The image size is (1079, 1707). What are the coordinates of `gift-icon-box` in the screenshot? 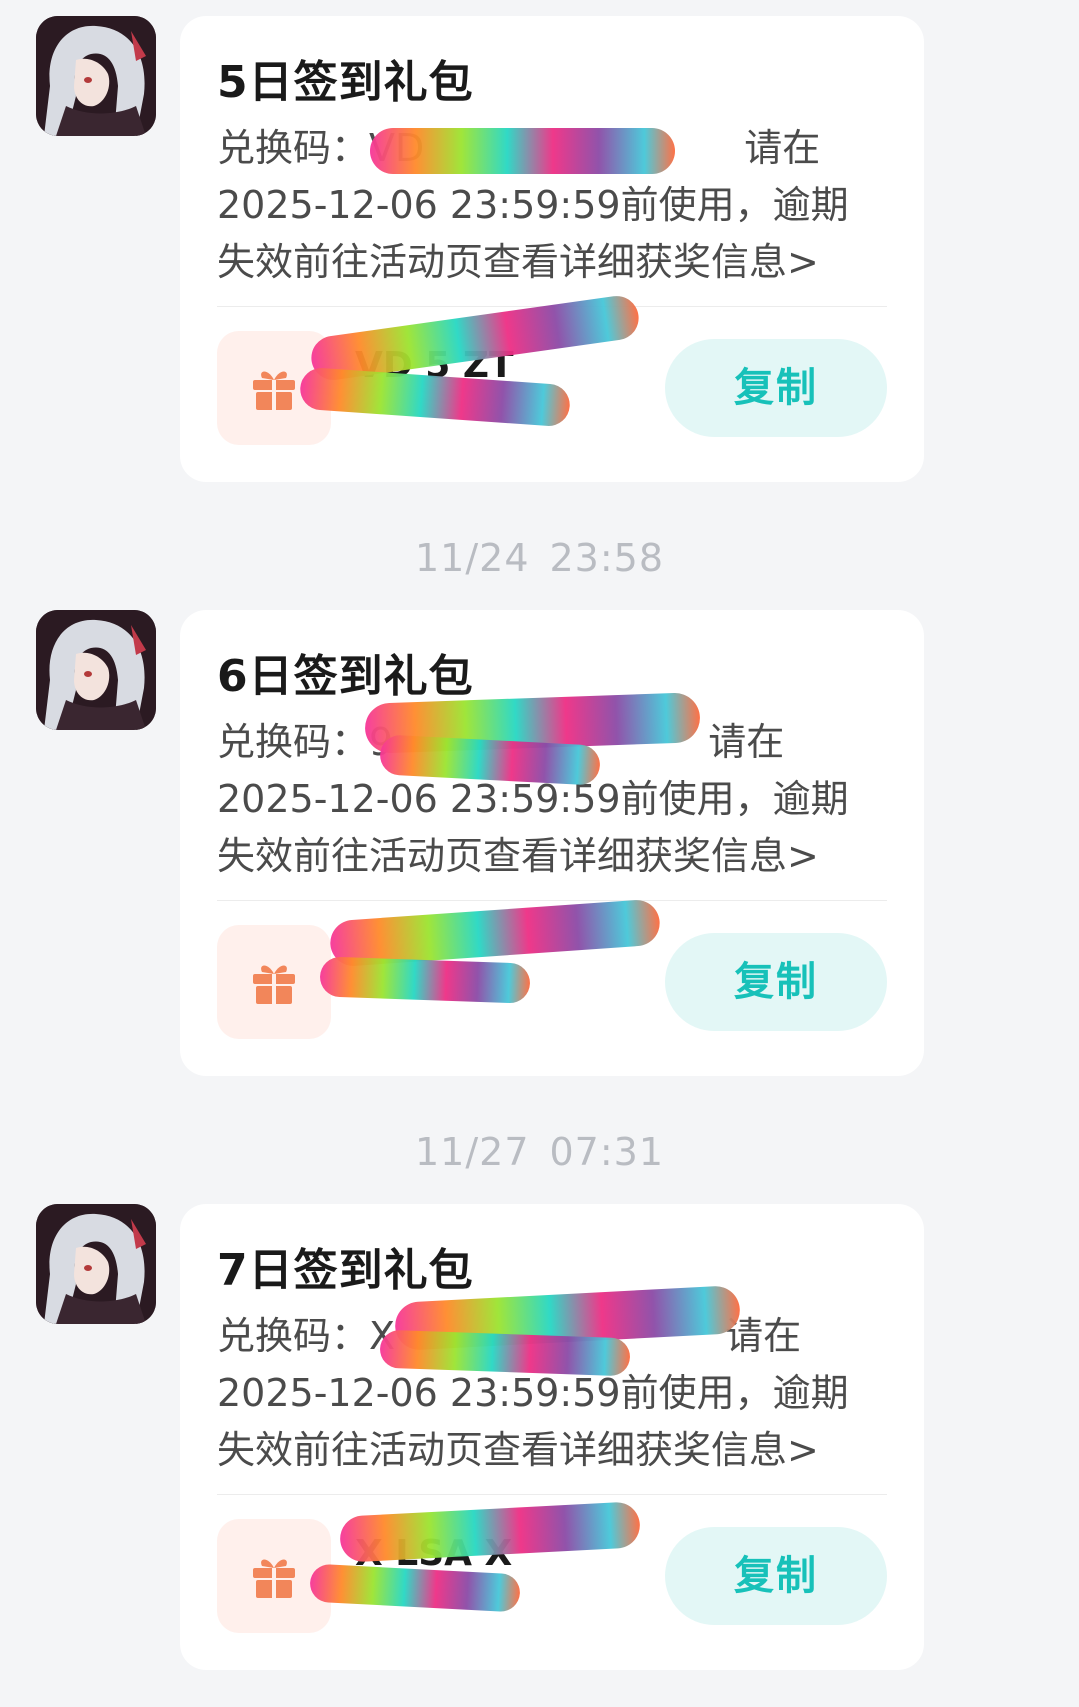 It's located at (274, 982).